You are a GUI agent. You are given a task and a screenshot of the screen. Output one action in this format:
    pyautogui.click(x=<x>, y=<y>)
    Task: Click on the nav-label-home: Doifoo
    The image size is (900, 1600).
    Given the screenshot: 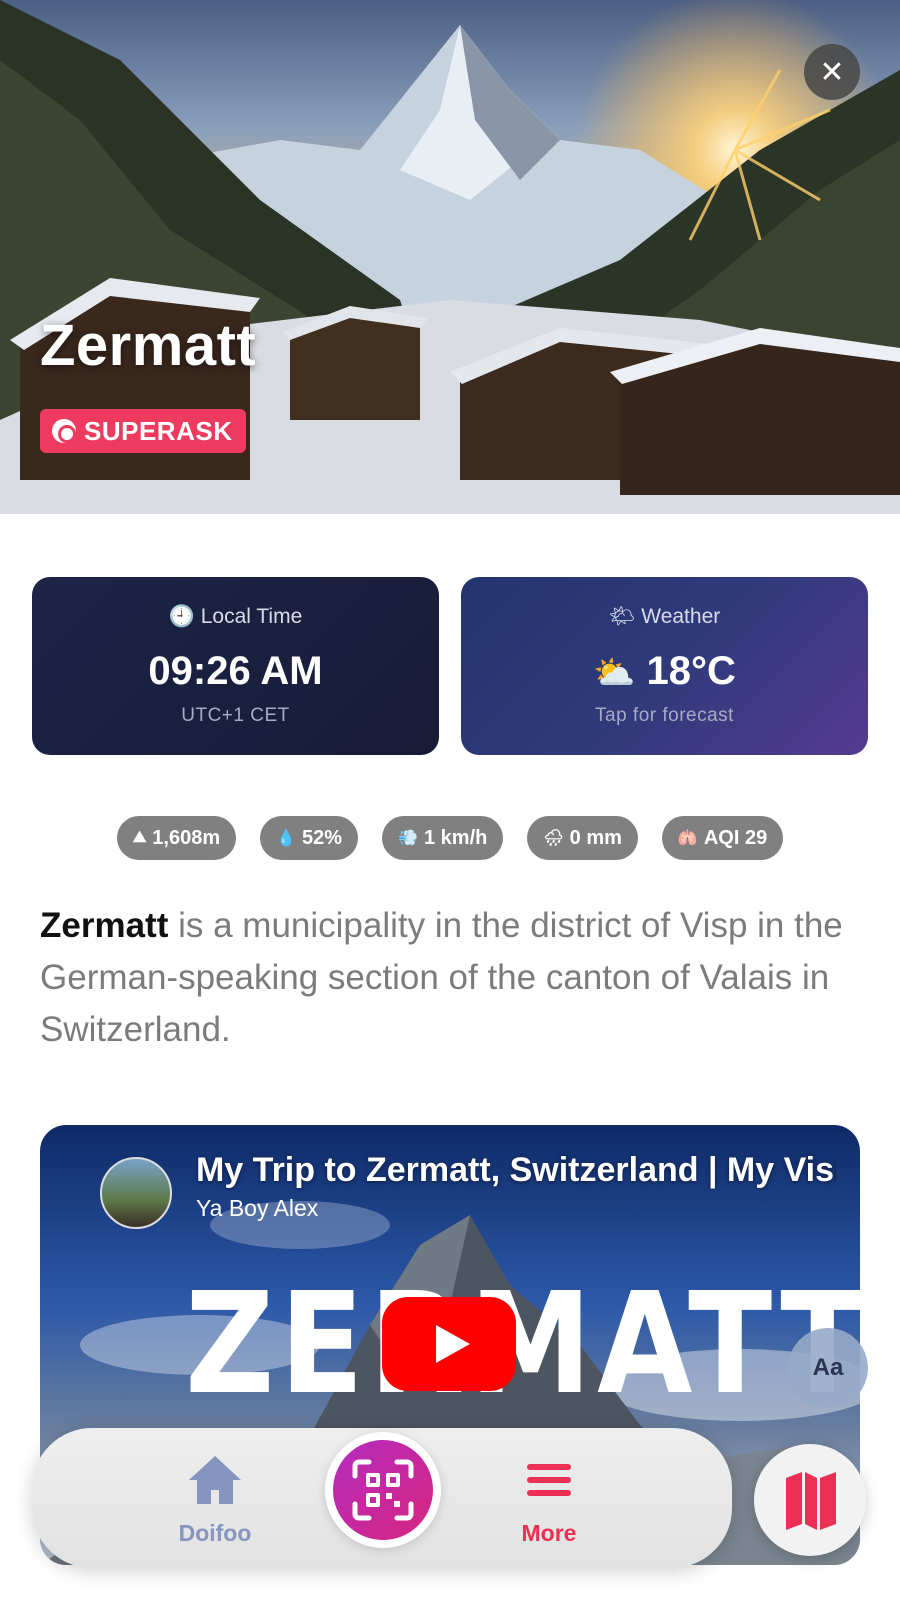 What is the action you would take?
    pyautogui.click(x=215, y=1533)
    